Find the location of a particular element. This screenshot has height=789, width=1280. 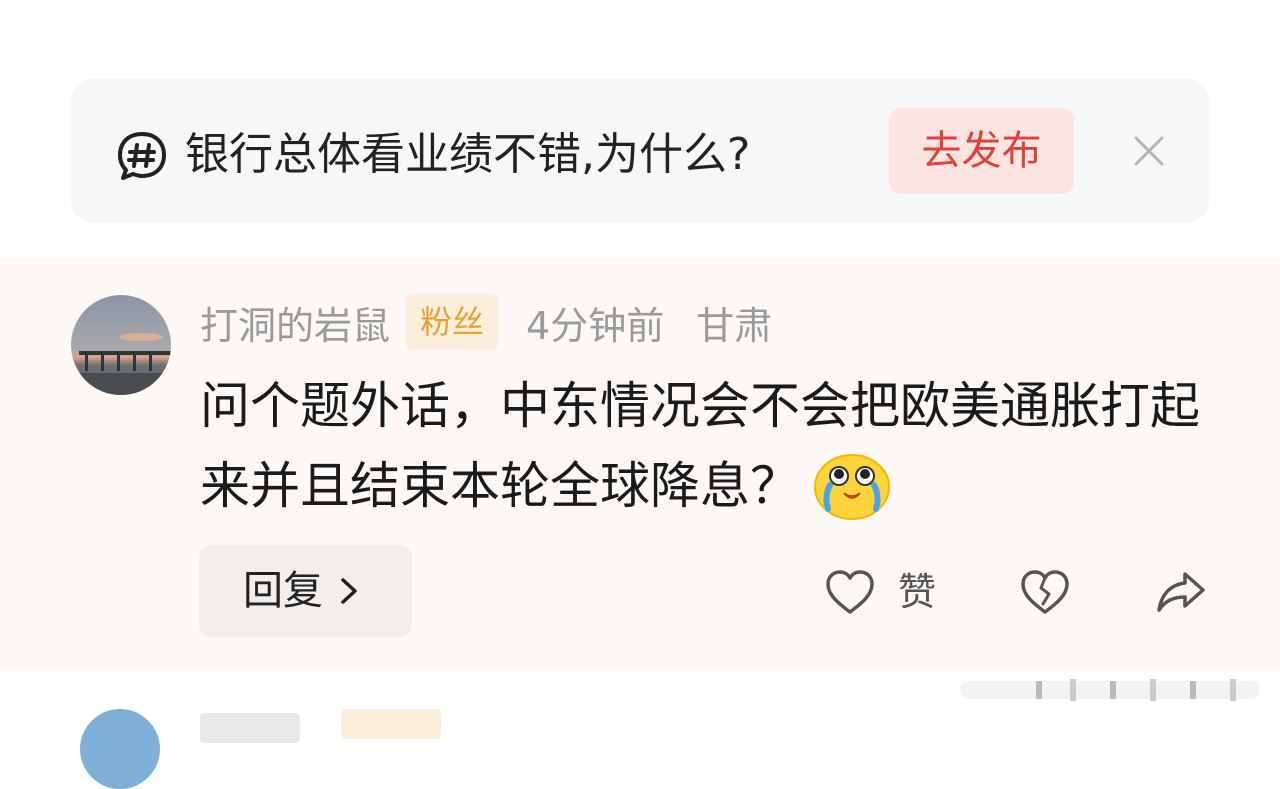

timestamp: 4分钟前 is located at coordinates (595, 325).